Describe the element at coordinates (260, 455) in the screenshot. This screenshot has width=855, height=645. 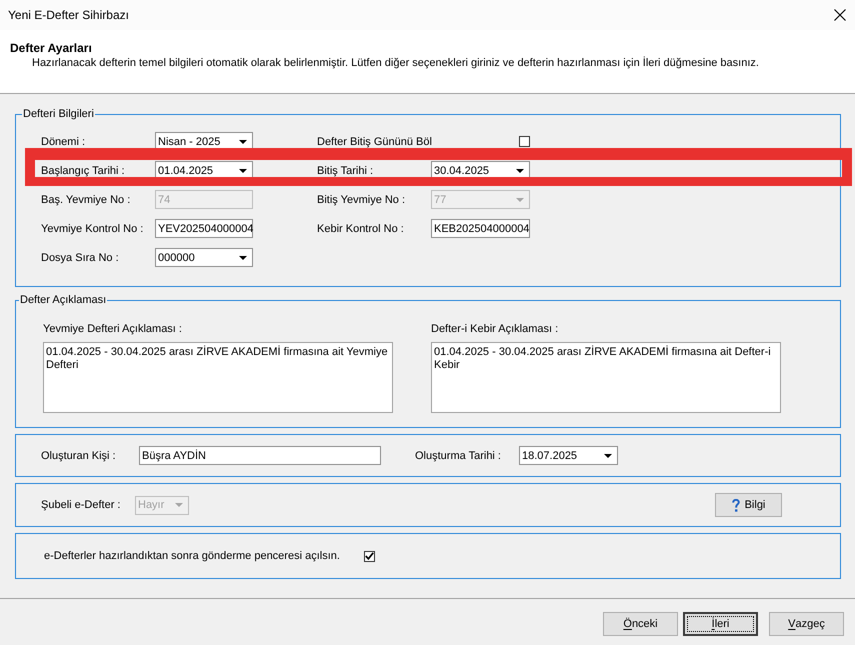
I see `text-field: Büşra AYDİN` at that location.